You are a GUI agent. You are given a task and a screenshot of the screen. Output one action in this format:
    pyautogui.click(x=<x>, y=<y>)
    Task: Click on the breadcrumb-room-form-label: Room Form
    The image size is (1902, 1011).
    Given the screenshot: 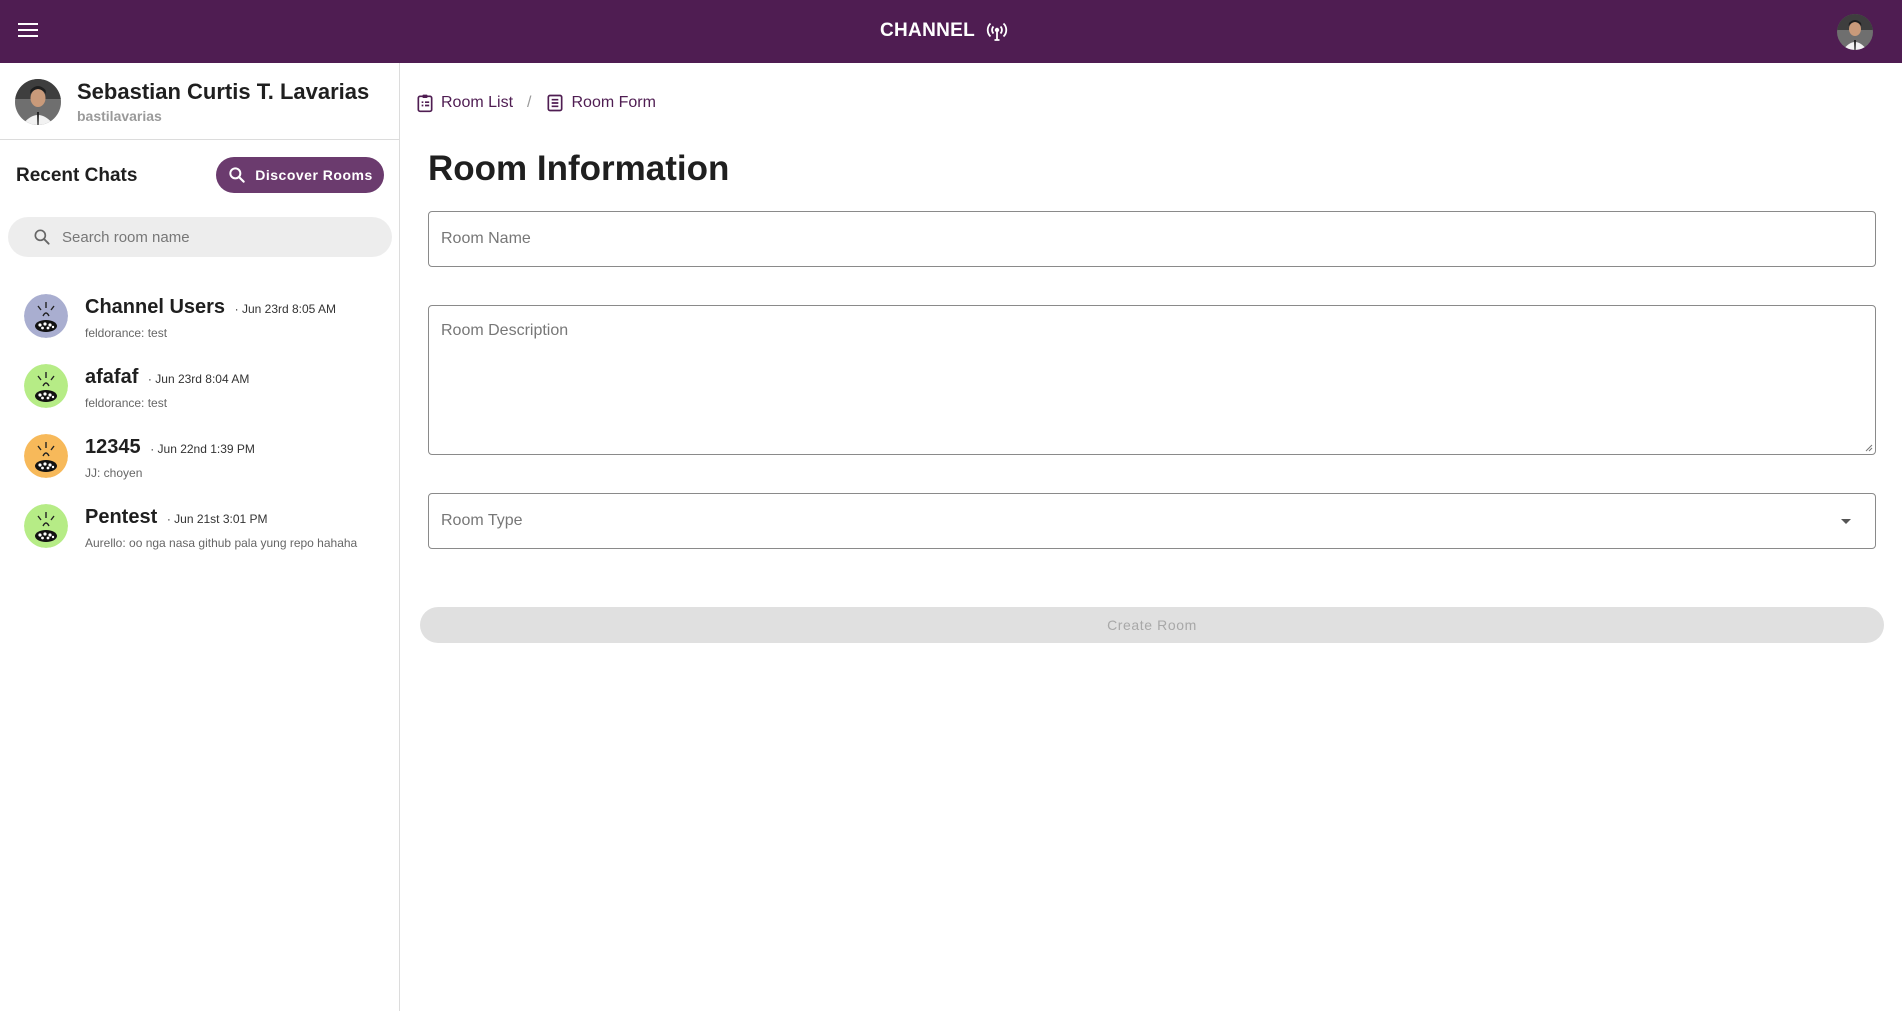 What is the action you would take?
    pyautogui.click(x=613, y=102)
    